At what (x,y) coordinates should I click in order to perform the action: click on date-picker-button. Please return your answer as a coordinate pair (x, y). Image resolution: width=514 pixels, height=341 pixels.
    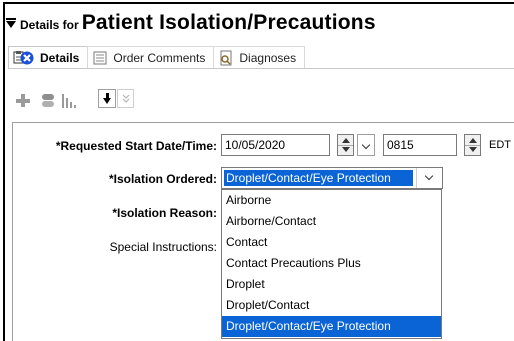
    Looking at the image, I should click on (366, 145).